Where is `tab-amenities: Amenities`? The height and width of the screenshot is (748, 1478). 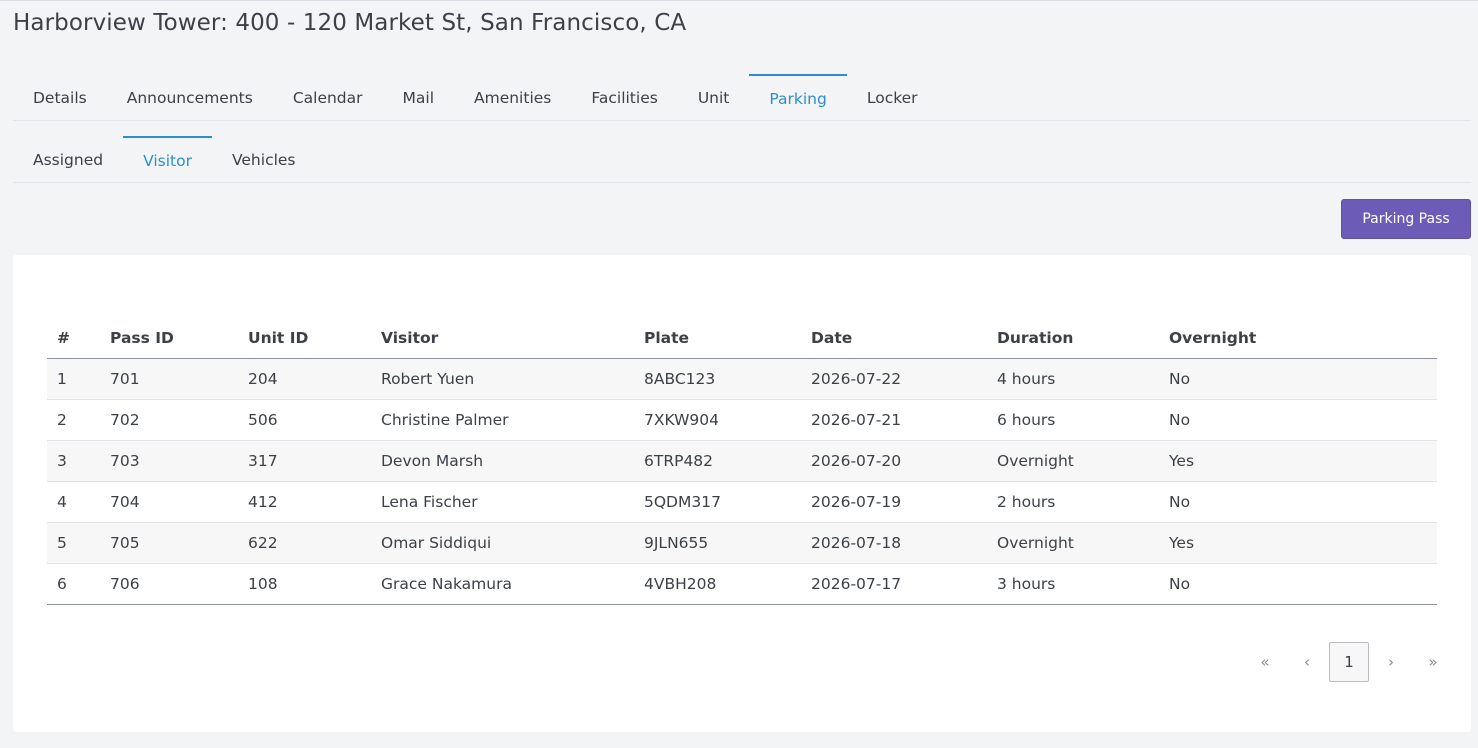
tab-amenities: Amenities is located at coordinates (512, 97).